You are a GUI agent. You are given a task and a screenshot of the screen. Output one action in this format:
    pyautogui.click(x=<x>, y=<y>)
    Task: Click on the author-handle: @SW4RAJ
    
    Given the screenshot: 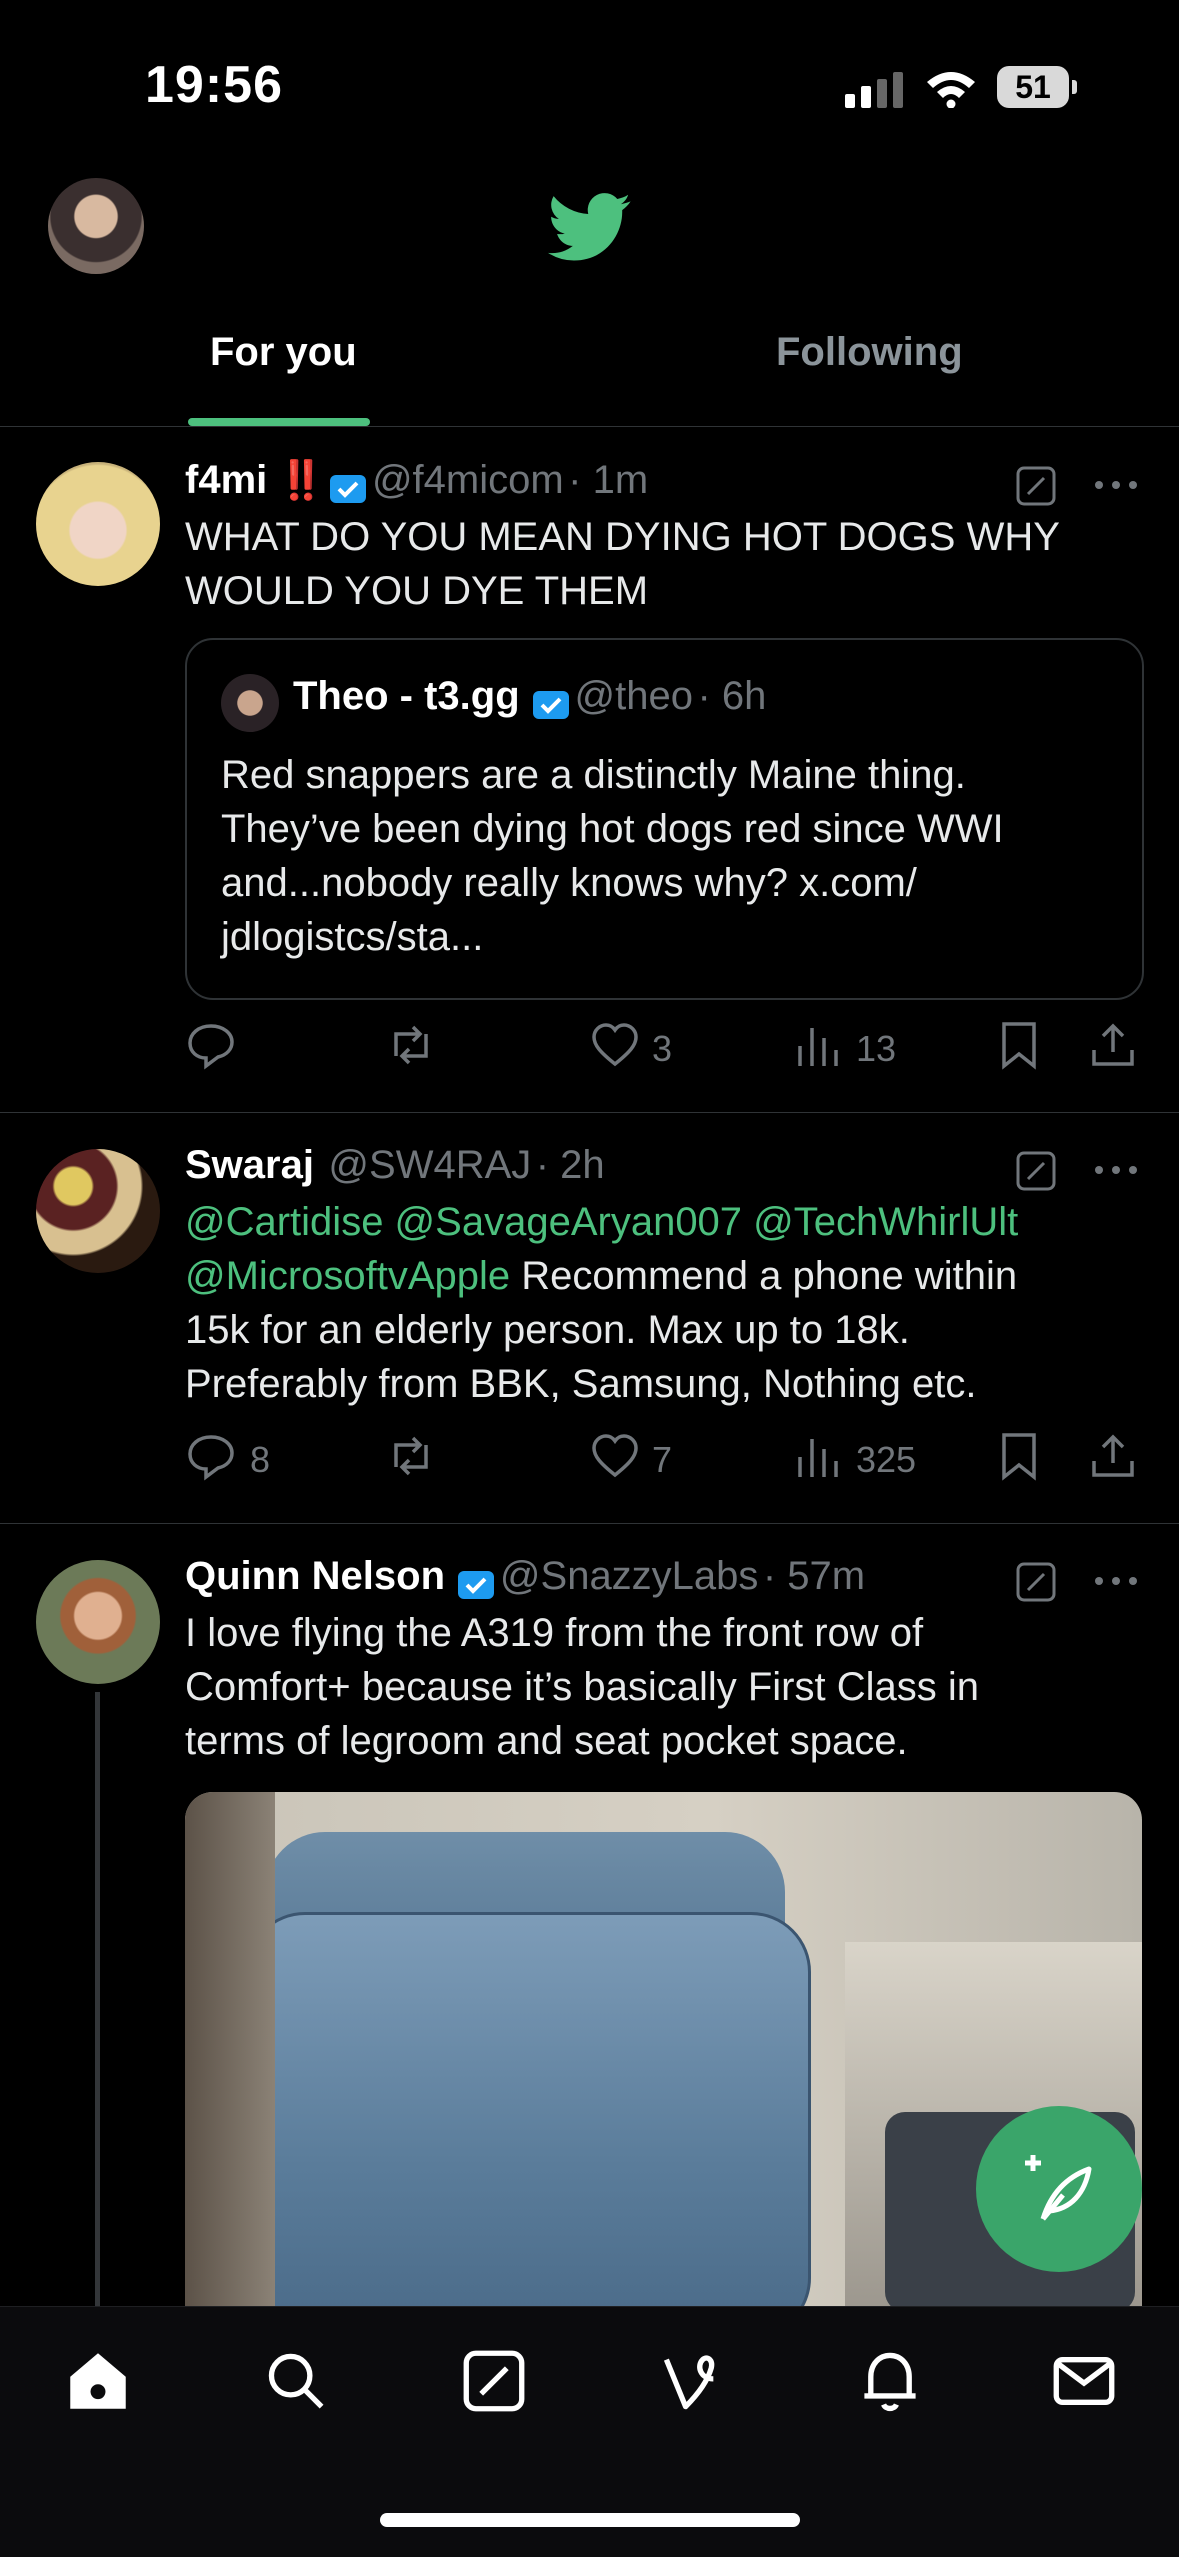 What is the action you would take?
    pyautogui.click(x=429, y=1165)
    